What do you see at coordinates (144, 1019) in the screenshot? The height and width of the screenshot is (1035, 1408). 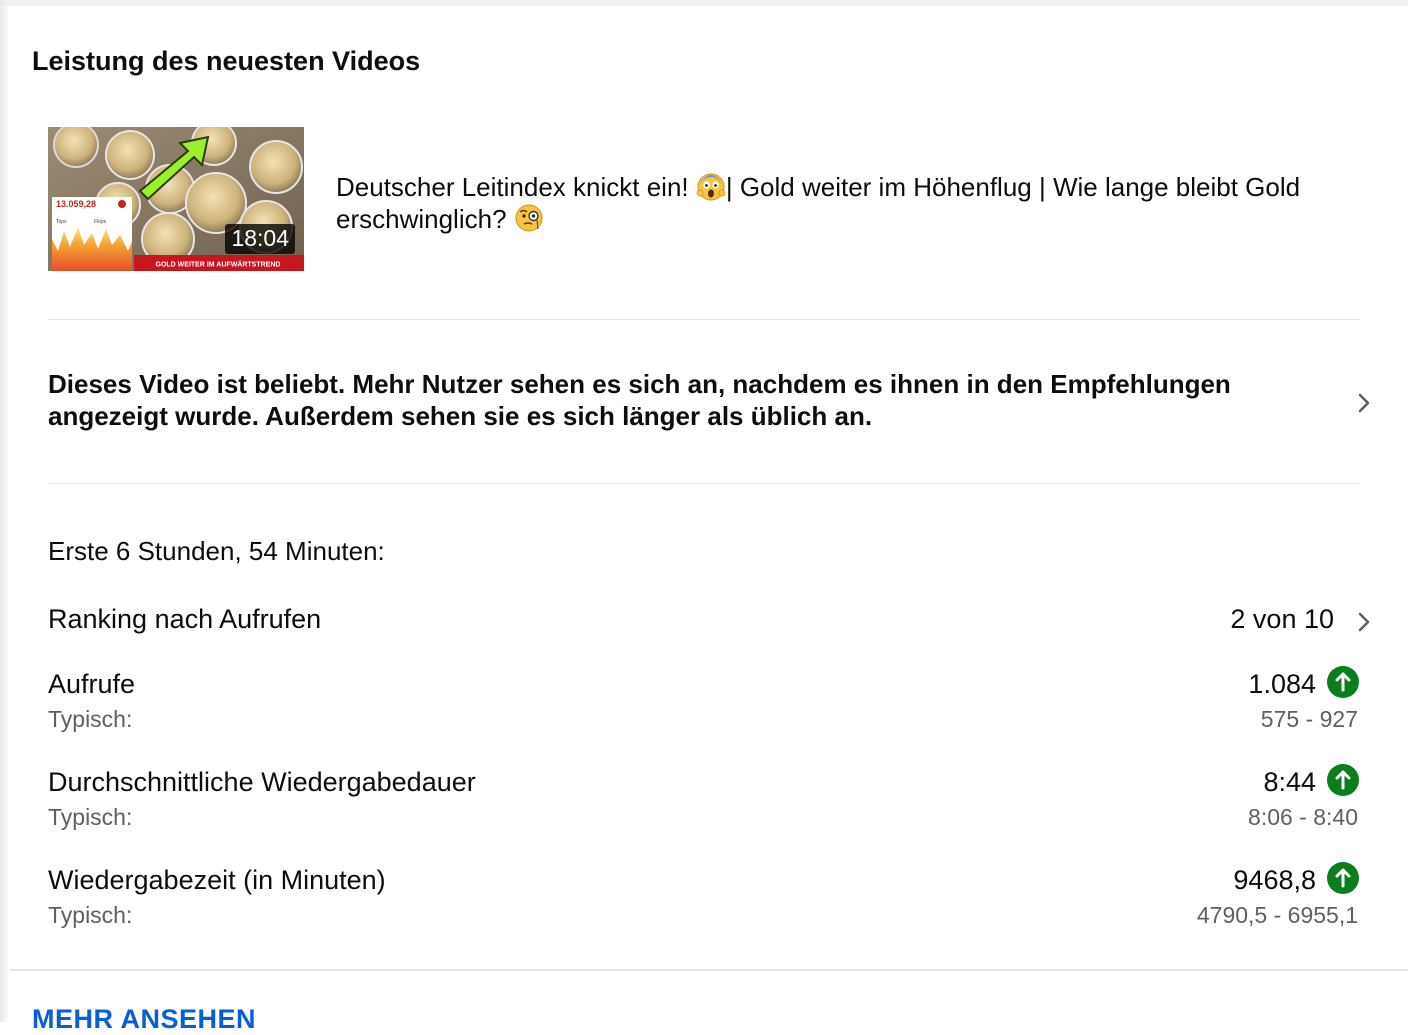 I see `see-more-link: MEHR ANSEHEN` at bounding box center [144, 1019].